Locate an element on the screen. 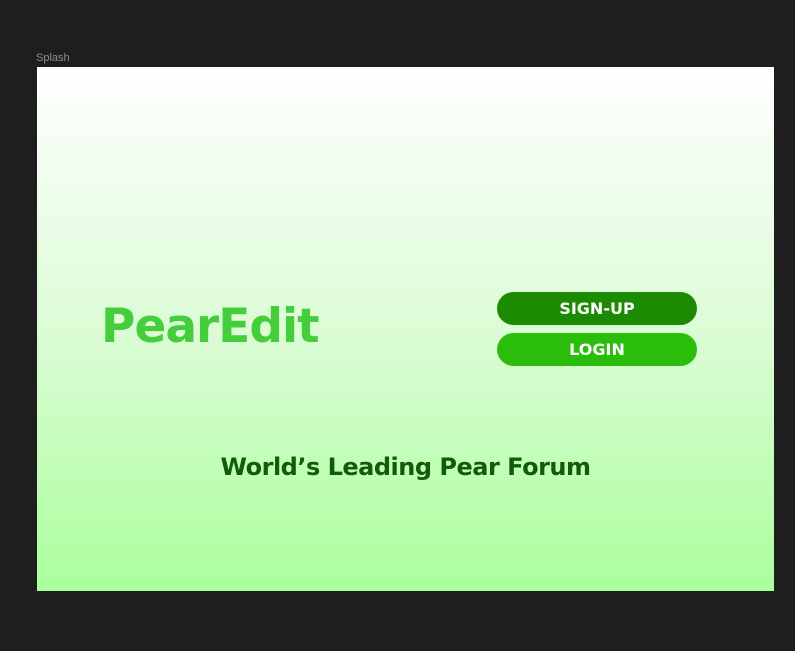  login-button: LOGIN is located at coordinates (597, 349).